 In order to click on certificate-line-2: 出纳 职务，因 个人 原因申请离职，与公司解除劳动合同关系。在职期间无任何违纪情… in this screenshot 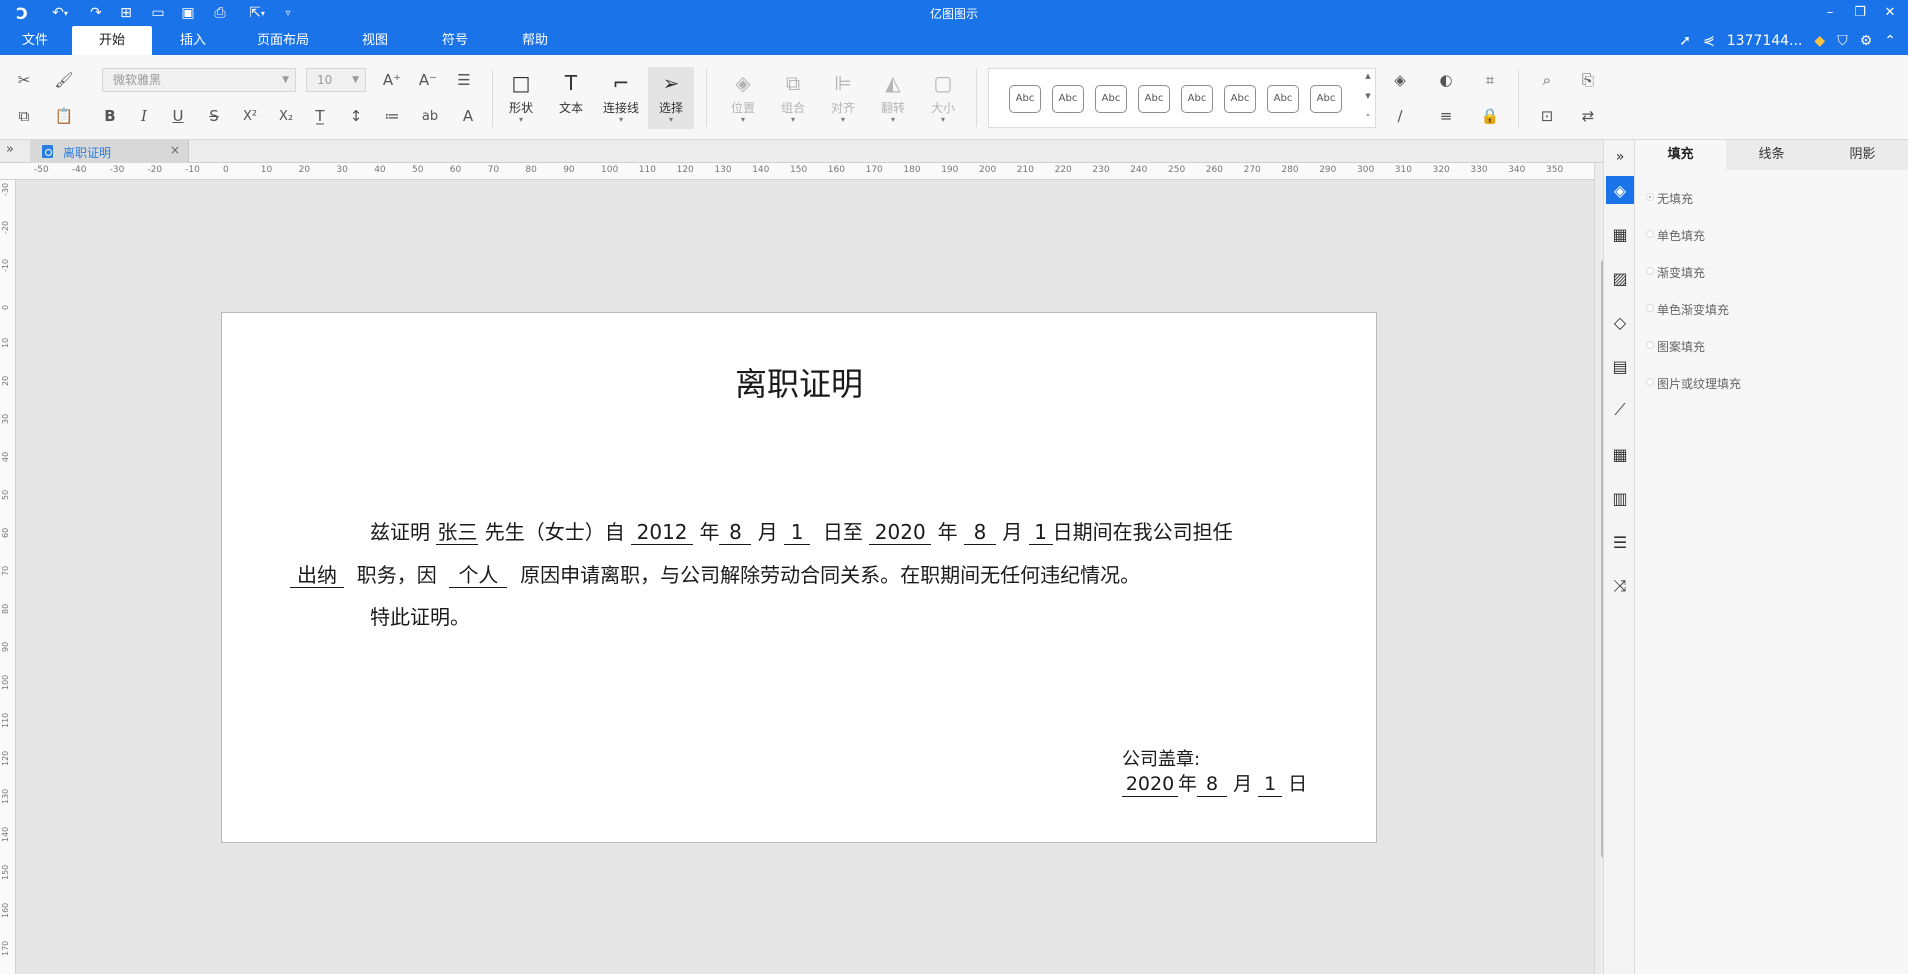, I will do `click(715, 573)`.